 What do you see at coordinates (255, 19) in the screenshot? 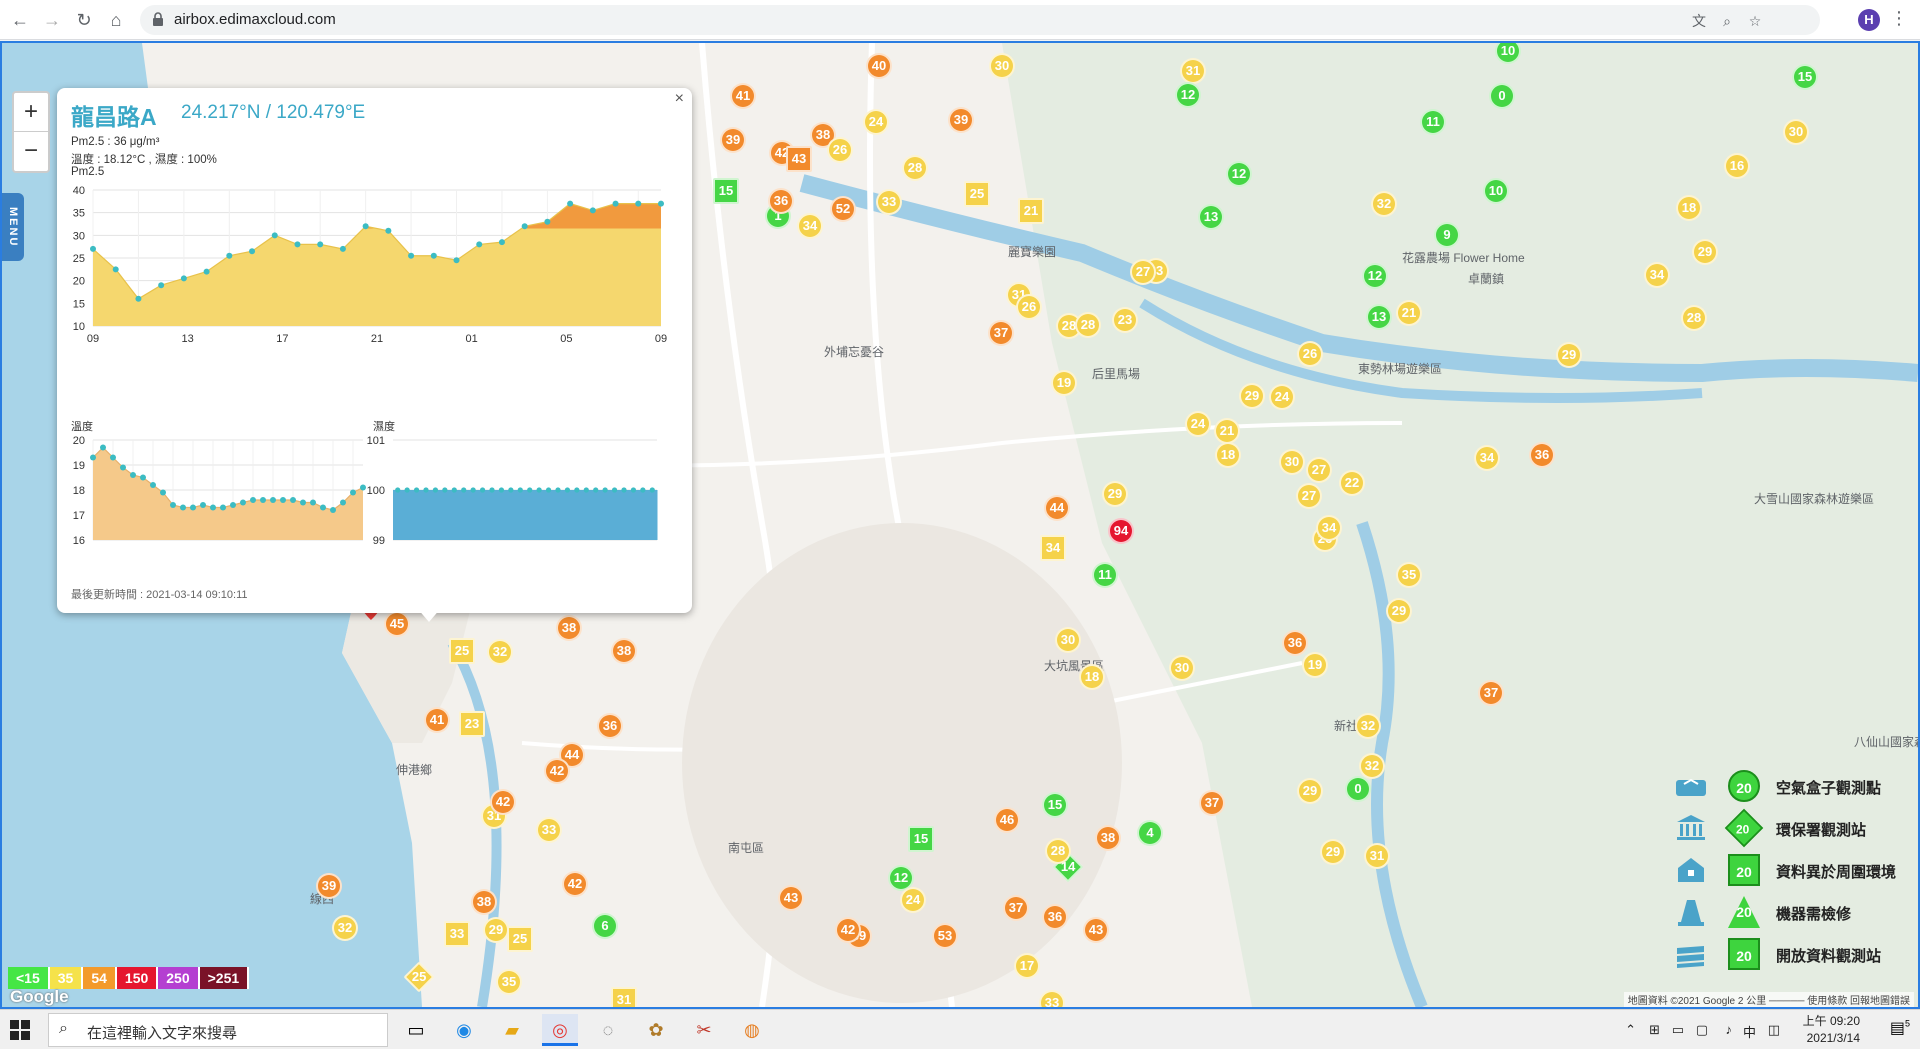
I see `url-text: airbox.edimaxcloud.com` at bounding box center [255, 19].